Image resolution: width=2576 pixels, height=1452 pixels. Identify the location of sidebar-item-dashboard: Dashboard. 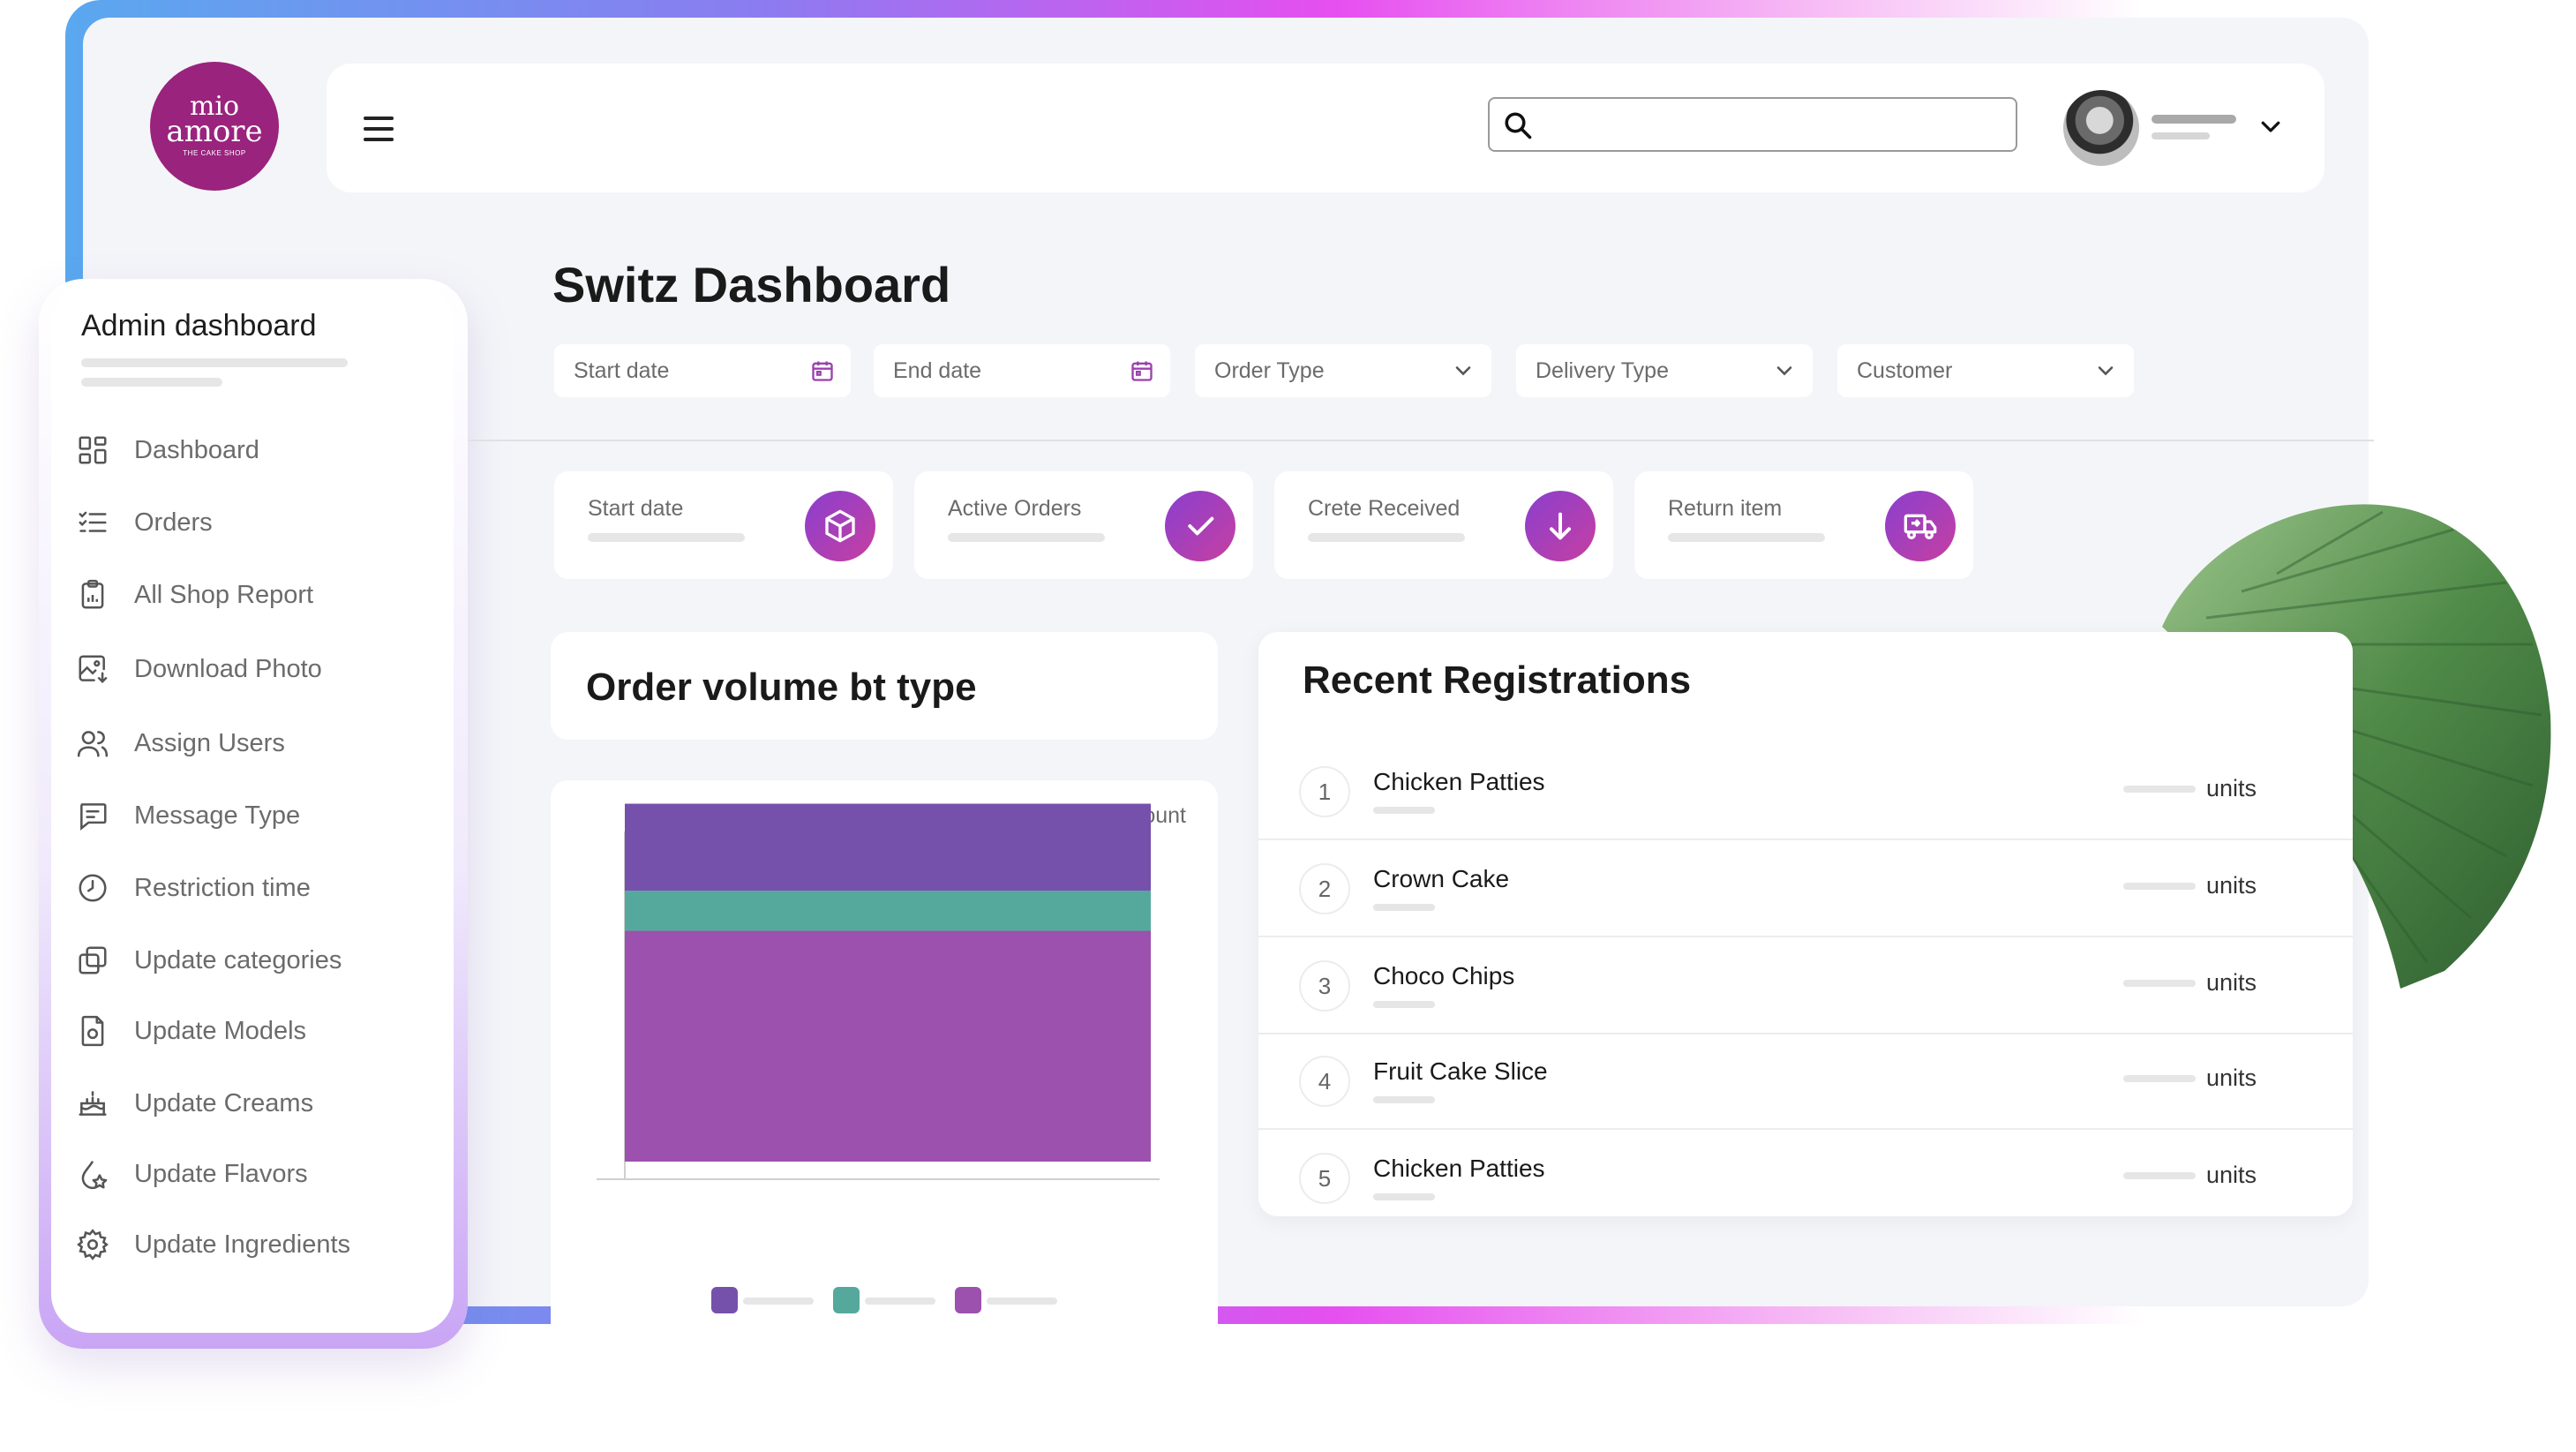
(257, 450).